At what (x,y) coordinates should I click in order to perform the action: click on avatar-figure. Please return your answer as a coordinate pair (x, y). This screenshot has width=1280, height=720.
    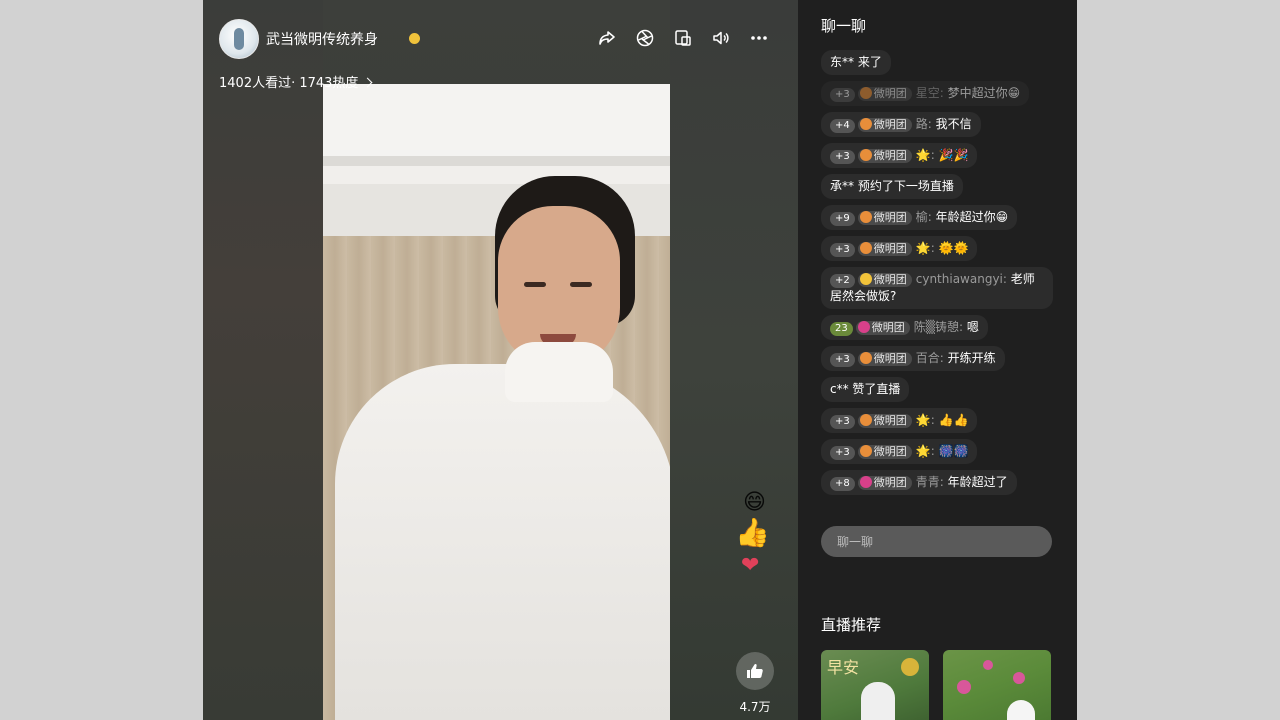
    Looking at the image, I should click on (239, 39).